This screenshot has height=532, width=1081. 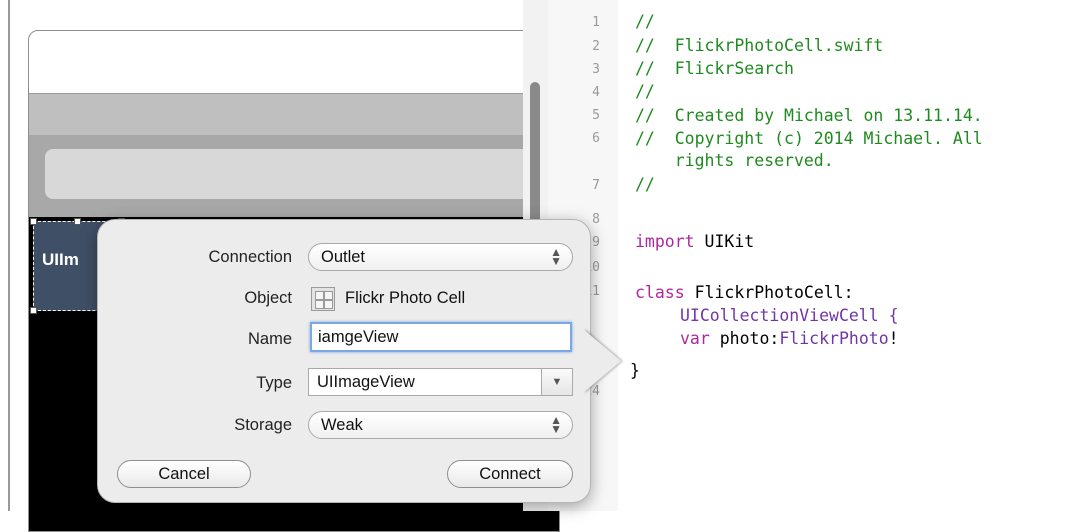 I want to click on line-number: 5, so click(x=596, y=115).